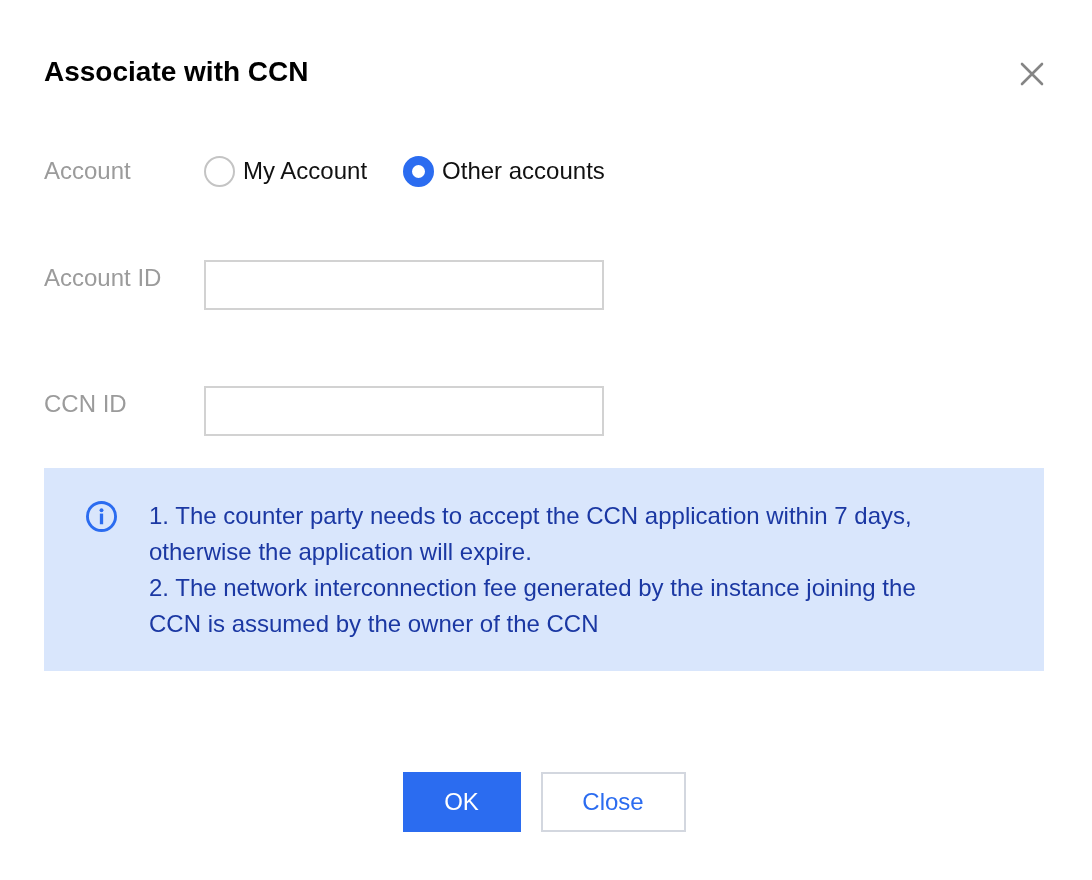 This screenshot has width=1092, height=880. Describe the element at coordinates (461, 802) in the screenshot. I see `ok-button: OK` at that location.